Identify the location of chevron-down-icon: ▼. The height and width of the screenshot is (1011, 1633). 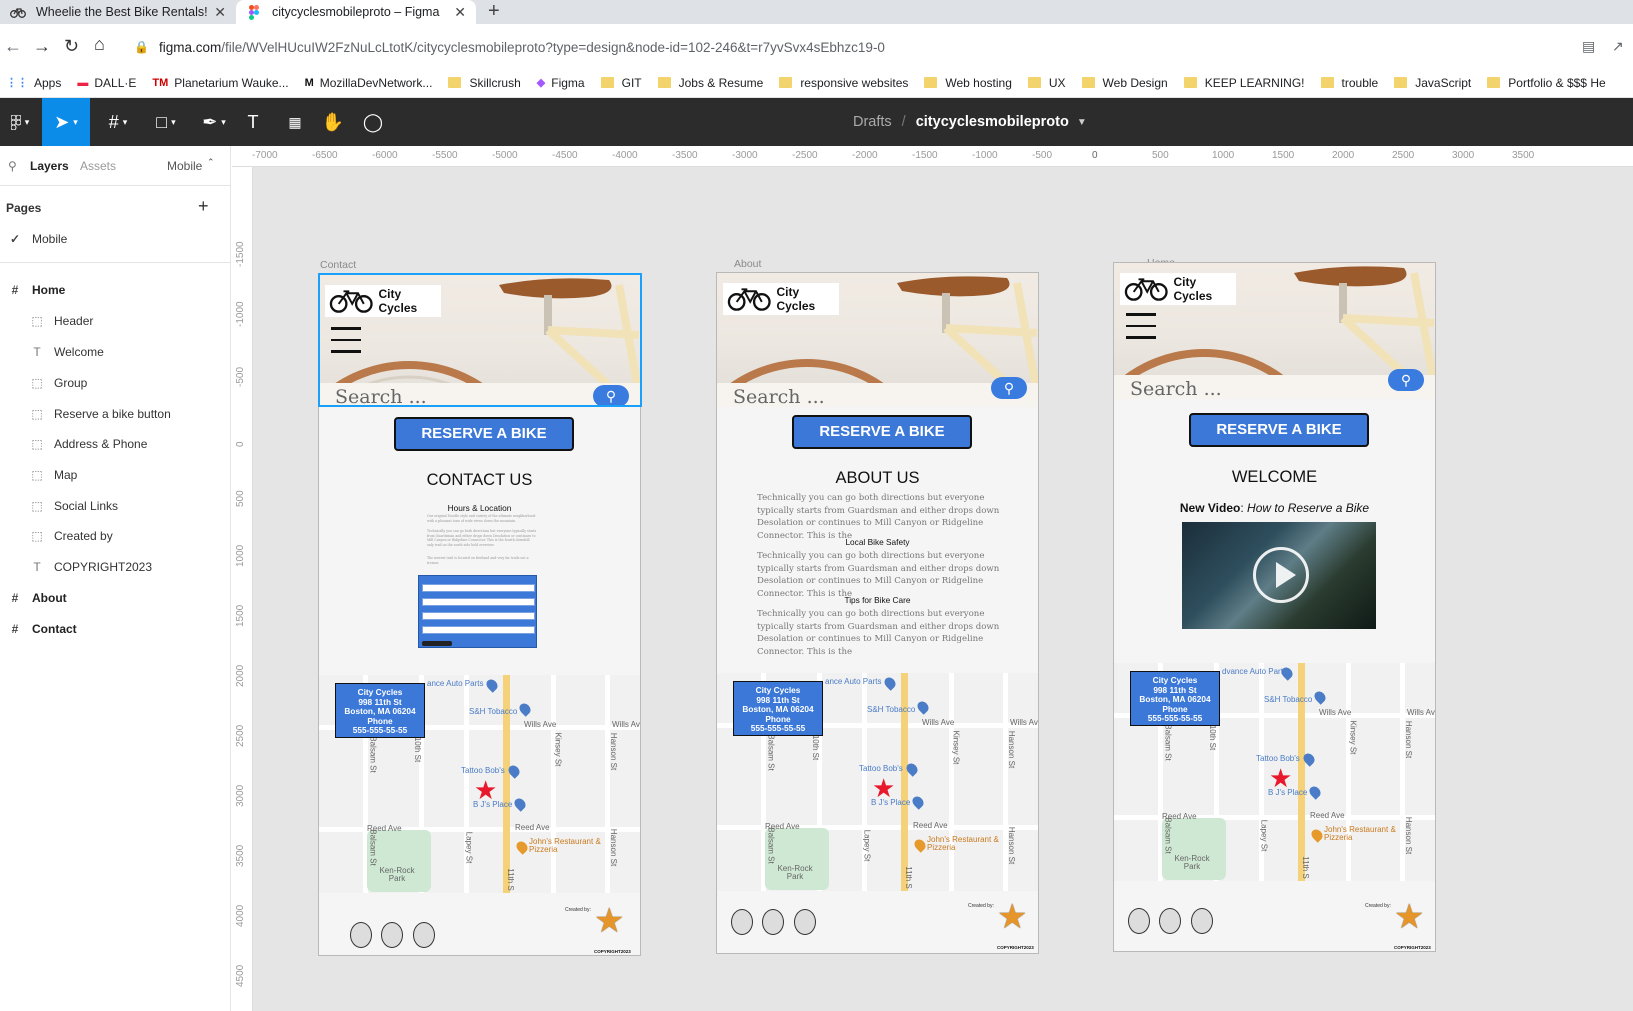
(1082, 122).